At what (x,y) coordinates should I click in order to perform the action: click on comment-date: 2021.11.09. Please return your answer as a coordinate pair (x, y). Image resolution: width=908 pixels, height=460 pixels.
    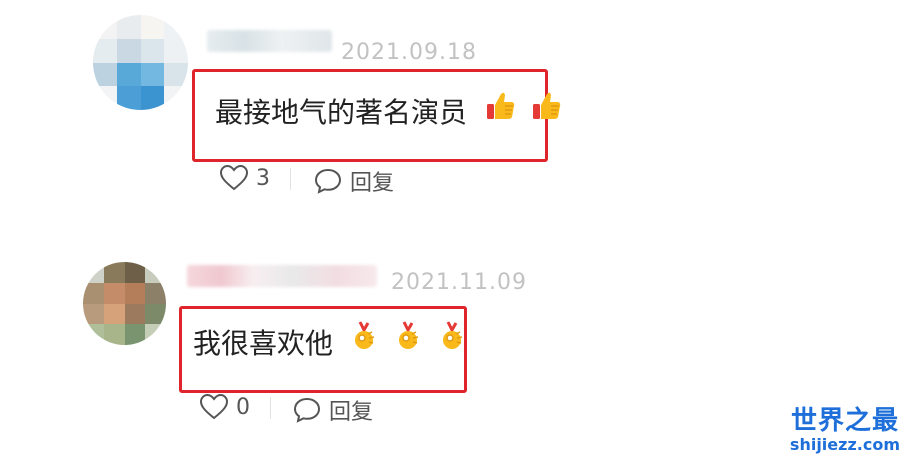
    Looking at the image, I should click on (459, 282).